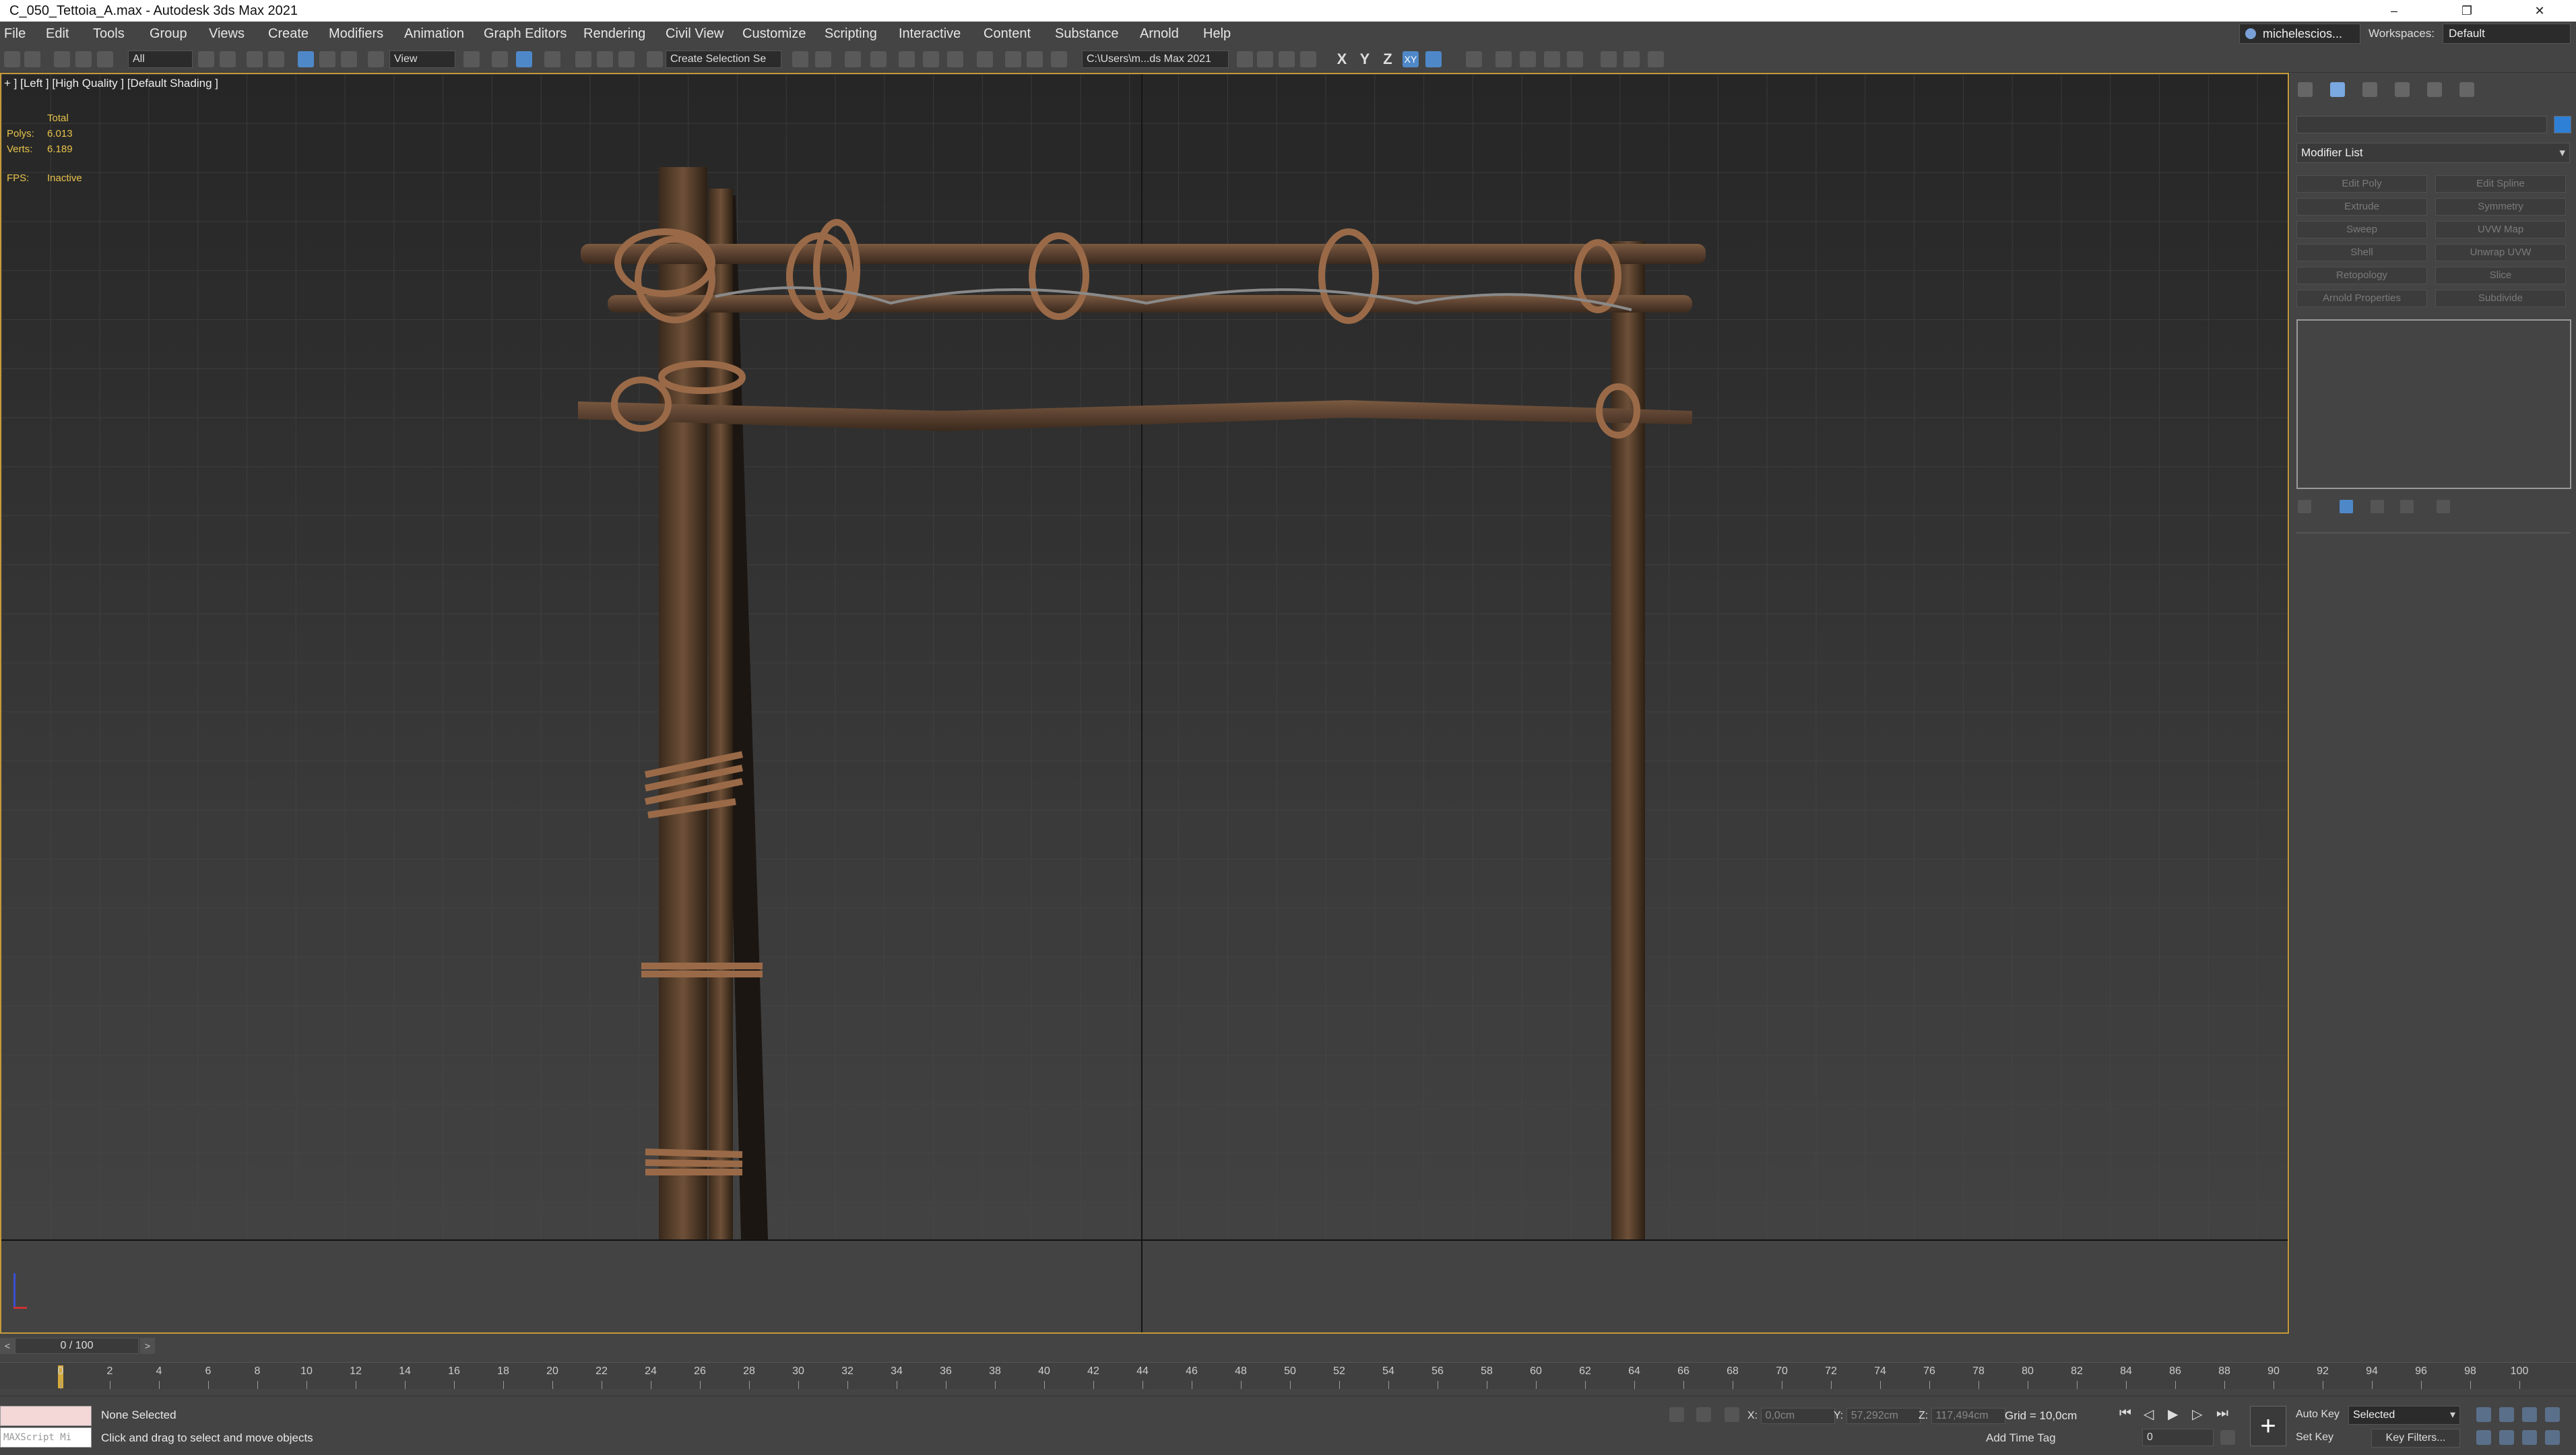 The height and width of the screenshot is (1455, 2576). I want to click on modifier-extrude-button: Extrude, so click(2362, 207).